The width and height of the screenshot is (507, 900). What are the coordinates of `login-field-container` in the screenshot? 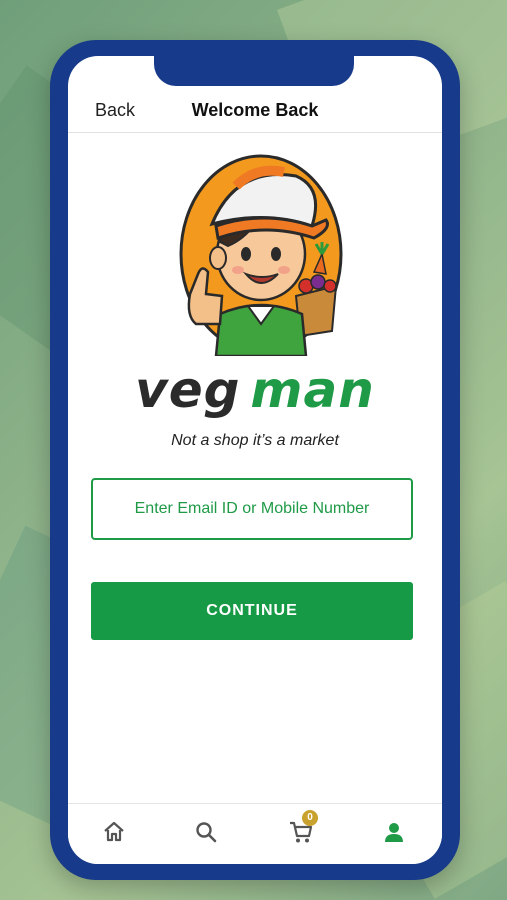 It's located at (252, 509).